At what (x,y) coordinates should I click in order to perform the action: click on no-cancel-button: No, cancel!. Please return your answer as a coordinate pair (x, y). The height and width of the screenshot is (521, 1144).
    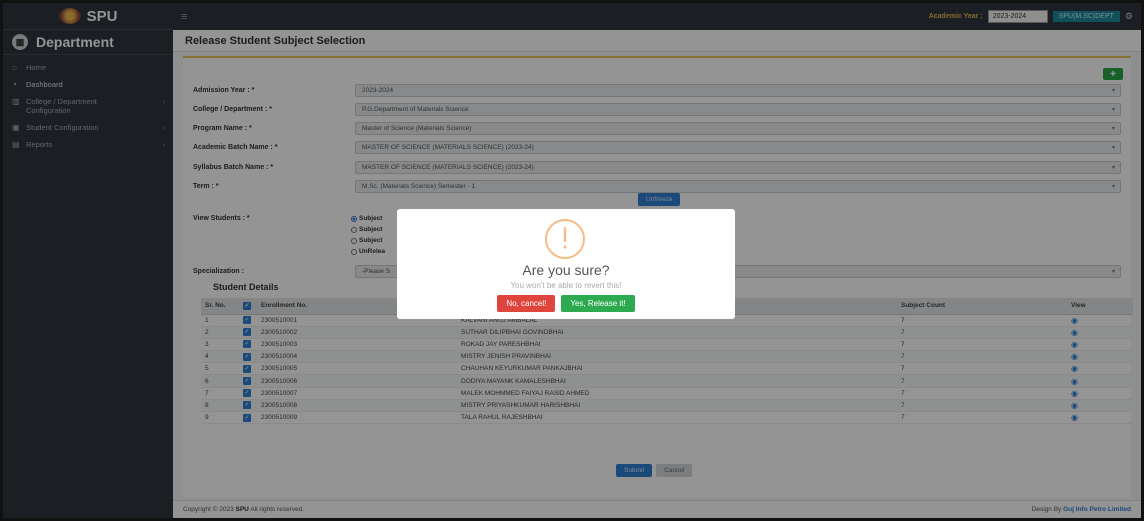
    Looking at the image, I should click on (526, 303).